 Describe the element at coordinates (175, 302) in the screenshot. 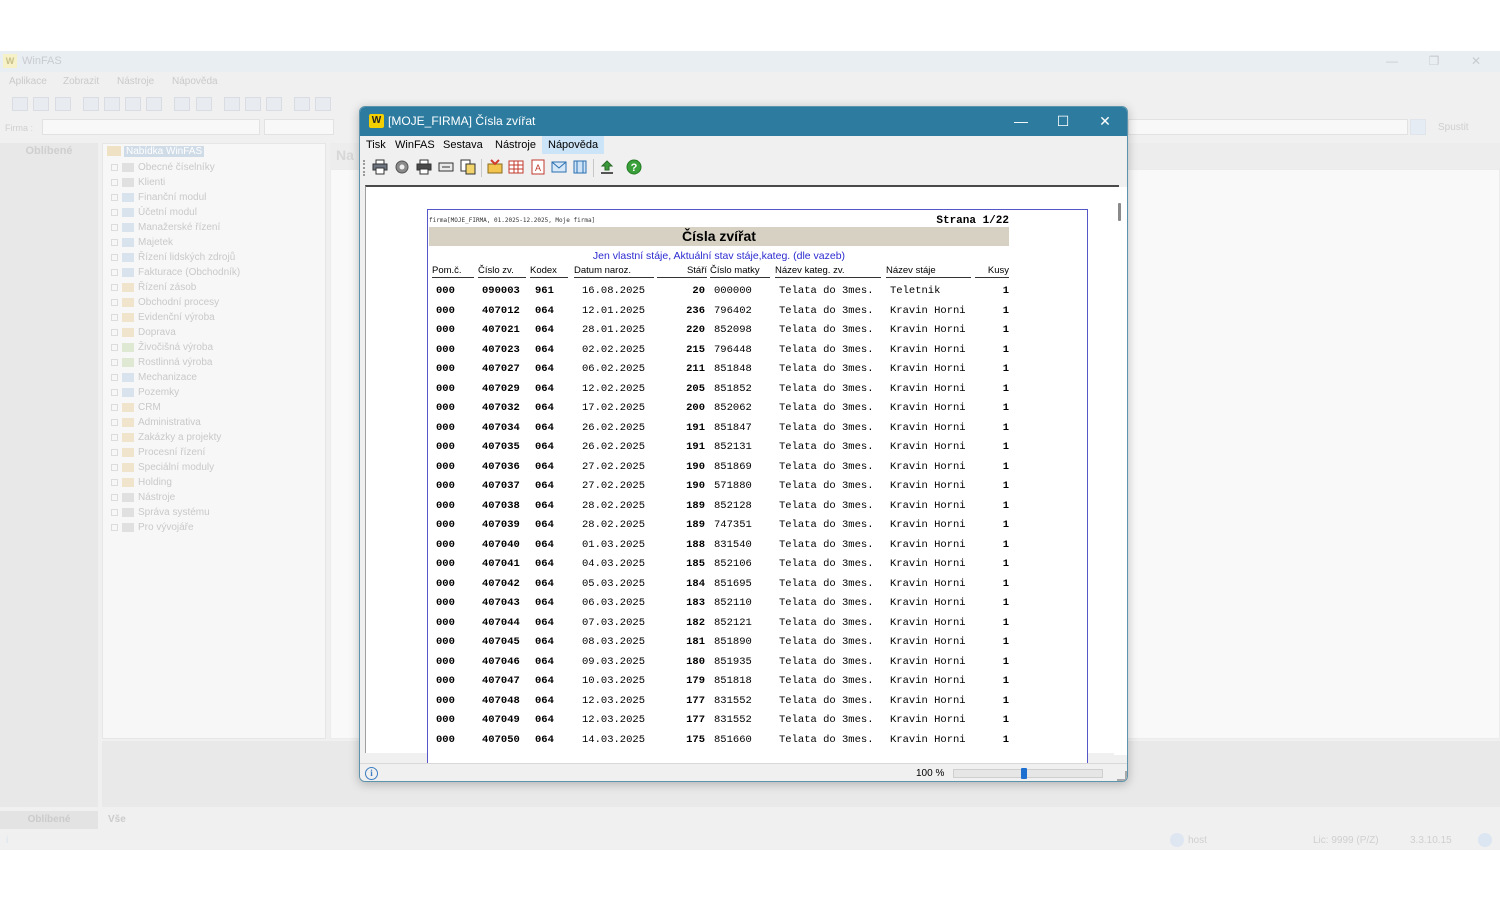

I see `tree-item: Obchodní procesy` at that location.